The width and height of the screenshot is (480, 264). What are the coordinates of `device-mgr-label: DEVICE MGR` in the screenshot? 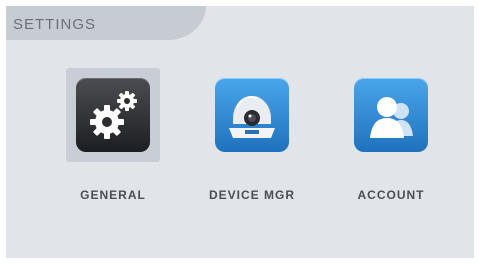 It's located at (251, 195).